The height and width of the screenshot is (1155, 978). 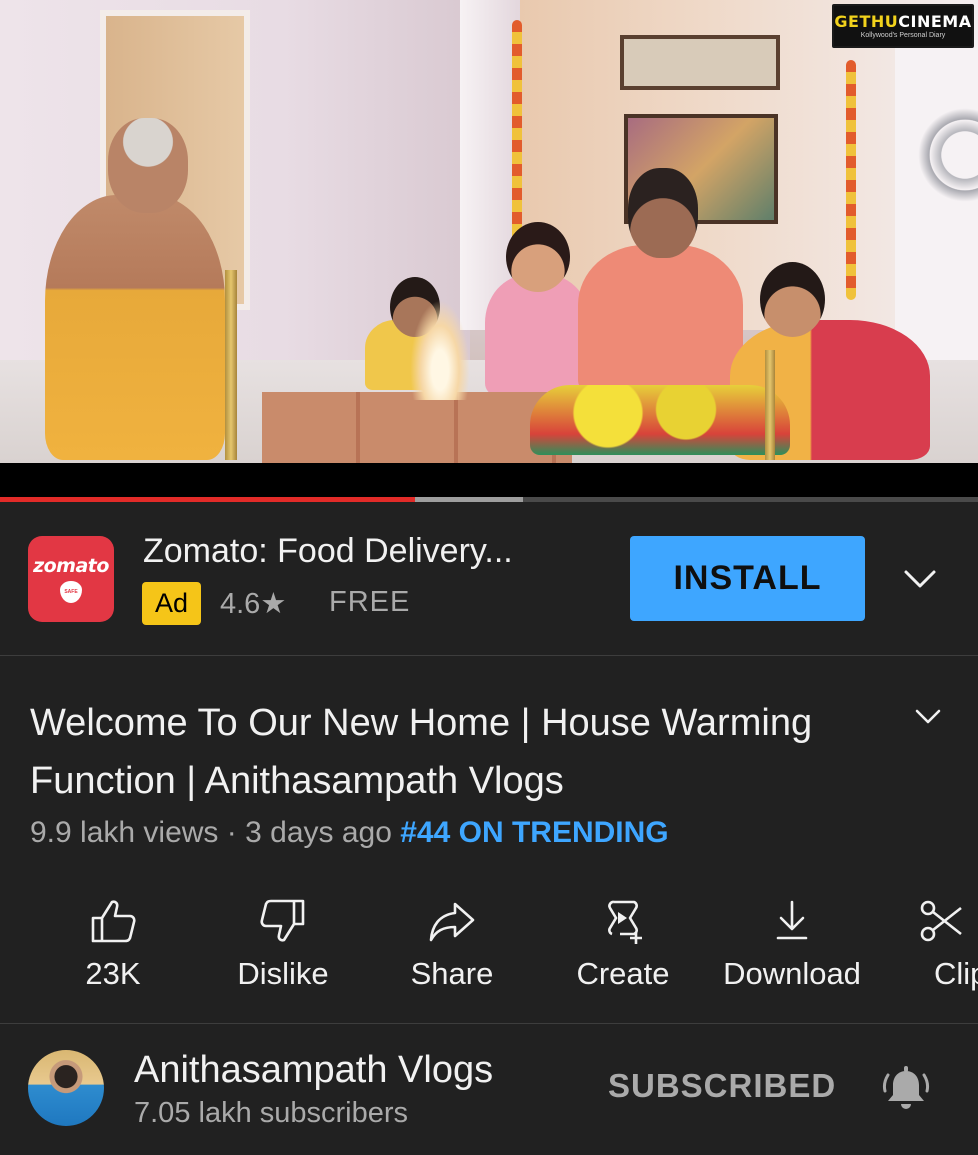 What do you see at coordinates (489, 481) in the screenshot?
I see `player-letterbox` at bounding box center [489, 481].